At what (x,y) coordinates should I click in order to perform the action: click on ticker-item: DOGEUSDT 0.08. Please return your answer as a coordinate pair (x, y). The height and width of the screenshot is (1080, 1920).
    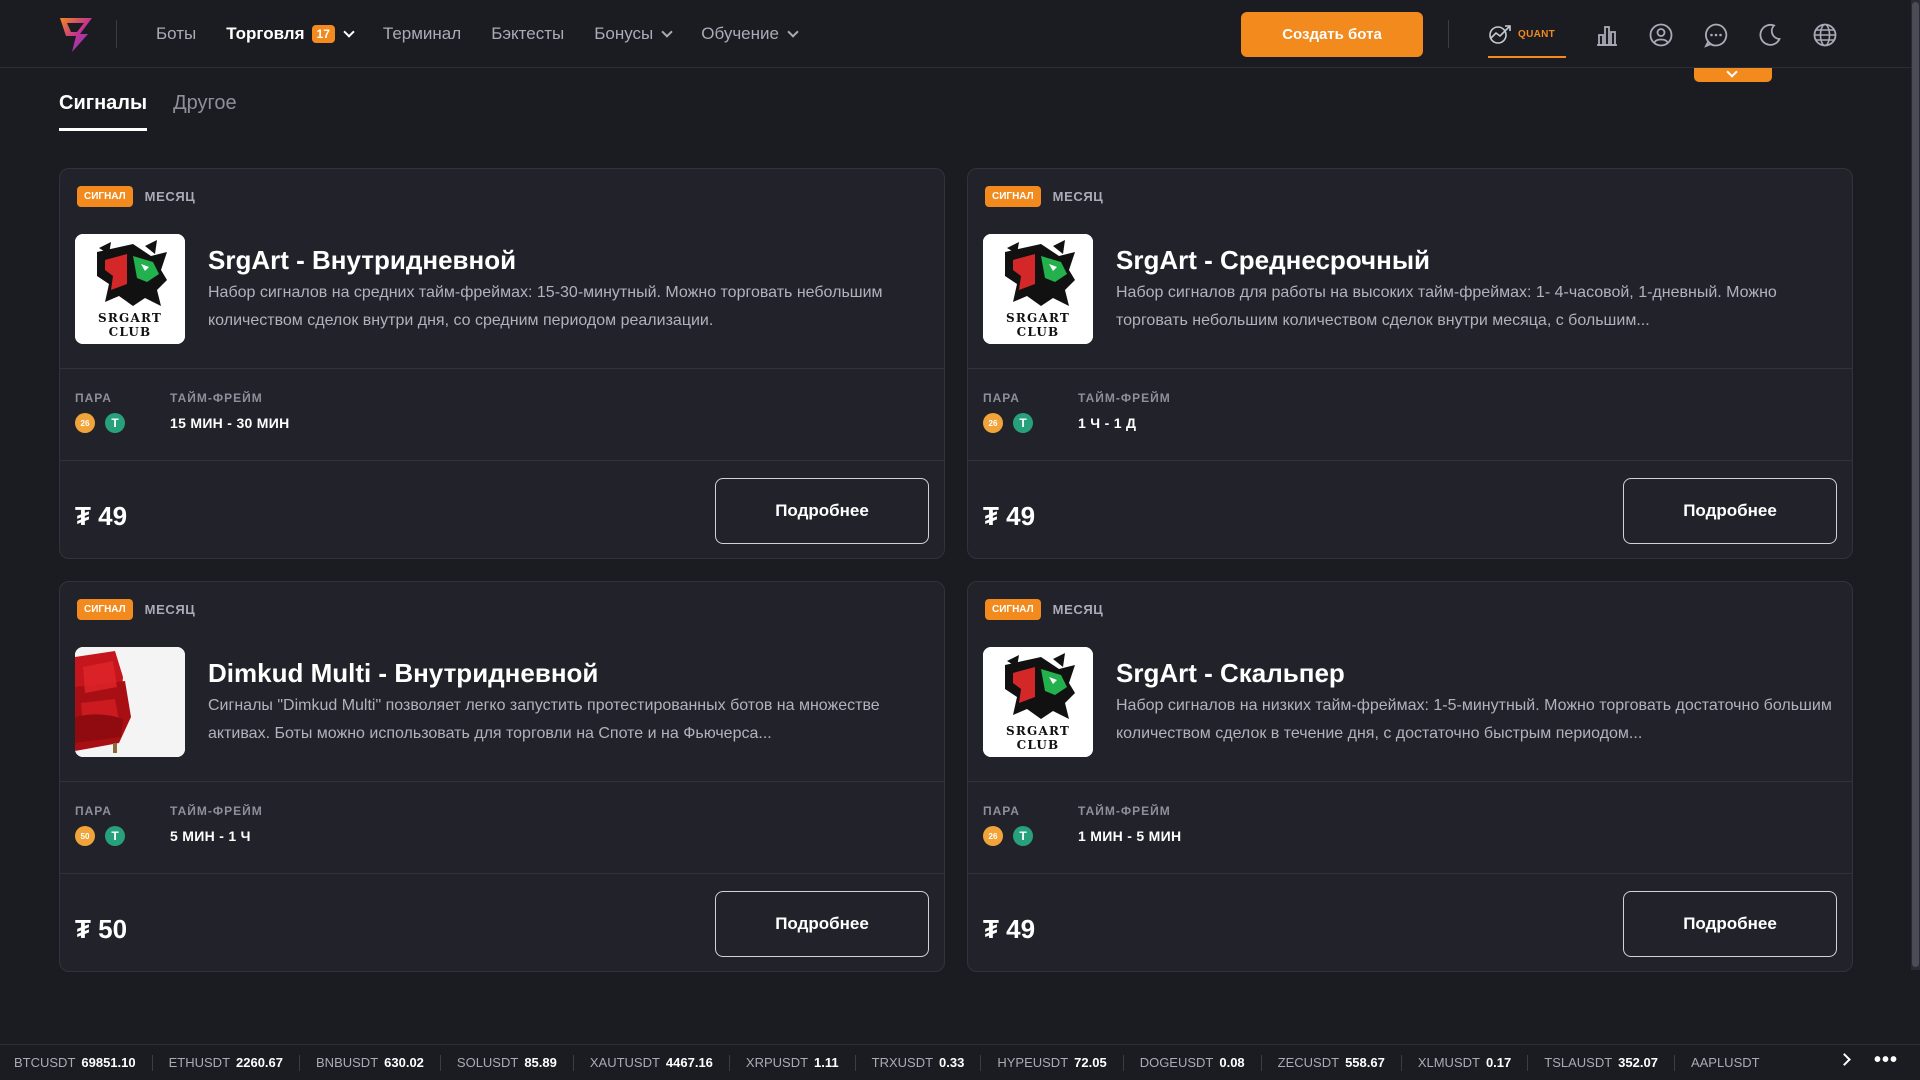
    Looking at the image, I should click on (1192, 1062).